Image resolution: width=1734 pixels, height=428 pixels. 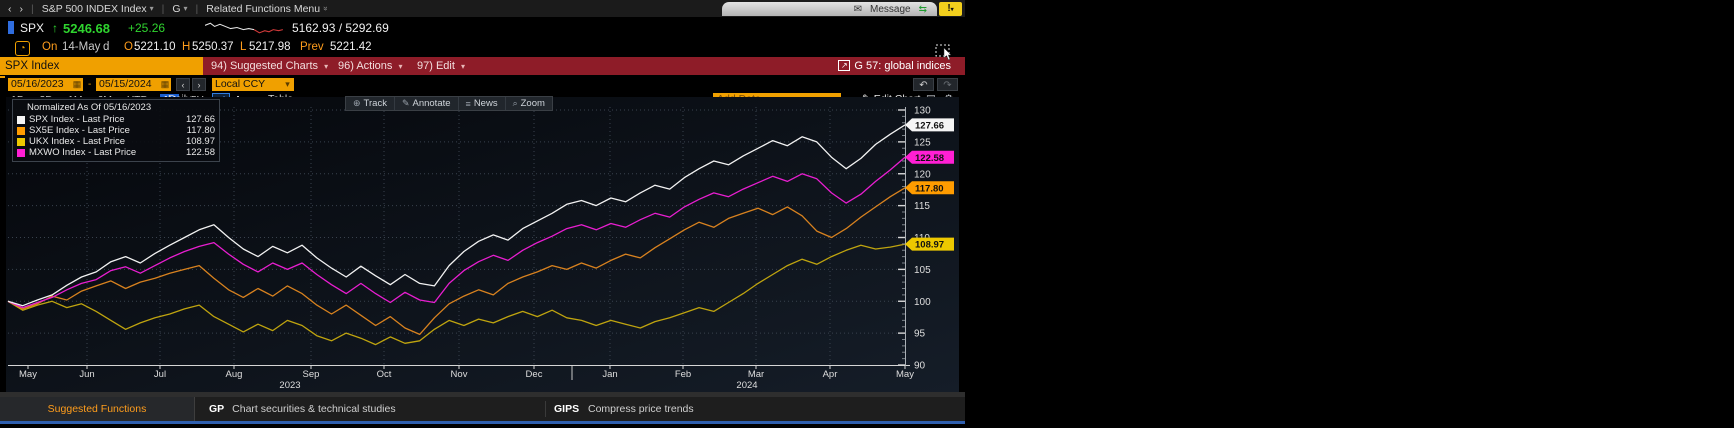 What do you see at coordinates (106, 47) in the screenshot?
I see `d-label: d` at bounding box center [106, 47].